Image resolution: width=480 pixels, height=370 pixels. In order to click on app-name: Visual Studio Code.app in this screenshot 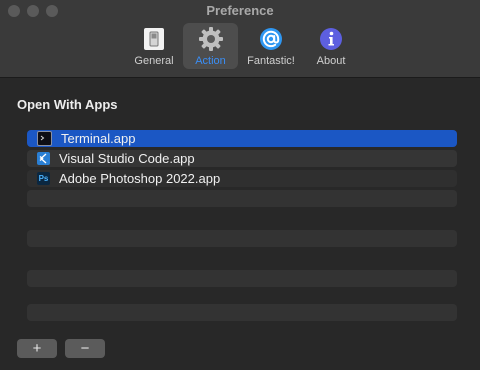, I will do `click(127, 158)`.